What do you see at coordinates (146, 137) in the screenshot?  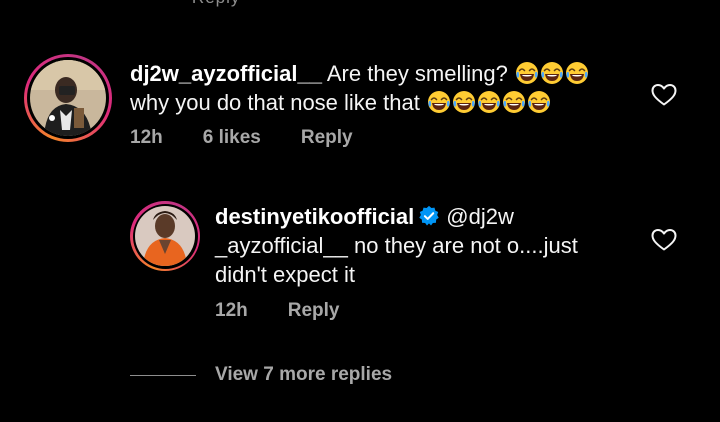 I see `comment-timestamp: 12h` at bounding box center [146, 137].